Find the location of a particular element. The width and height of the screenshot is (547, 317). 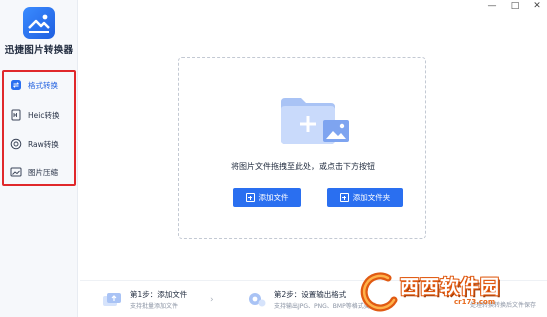

sidebar-item-label: 图片压缩 is located at coordinates (43, 172).